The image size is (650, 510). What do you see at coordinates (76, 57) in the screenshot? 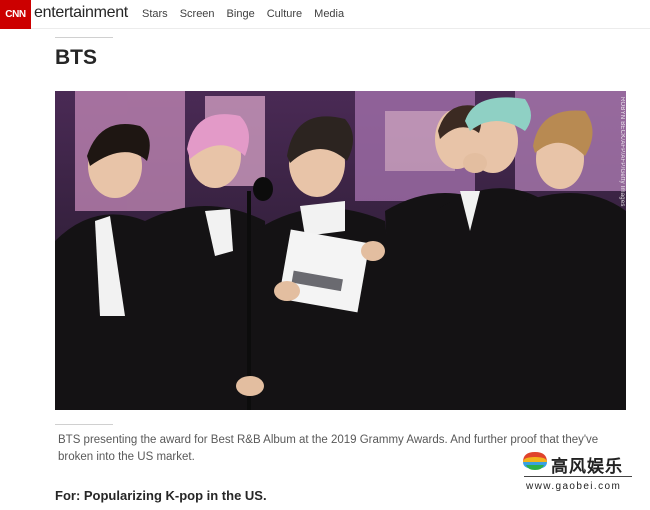
I see `page-title: BTS` at bounding box center [76, 57].